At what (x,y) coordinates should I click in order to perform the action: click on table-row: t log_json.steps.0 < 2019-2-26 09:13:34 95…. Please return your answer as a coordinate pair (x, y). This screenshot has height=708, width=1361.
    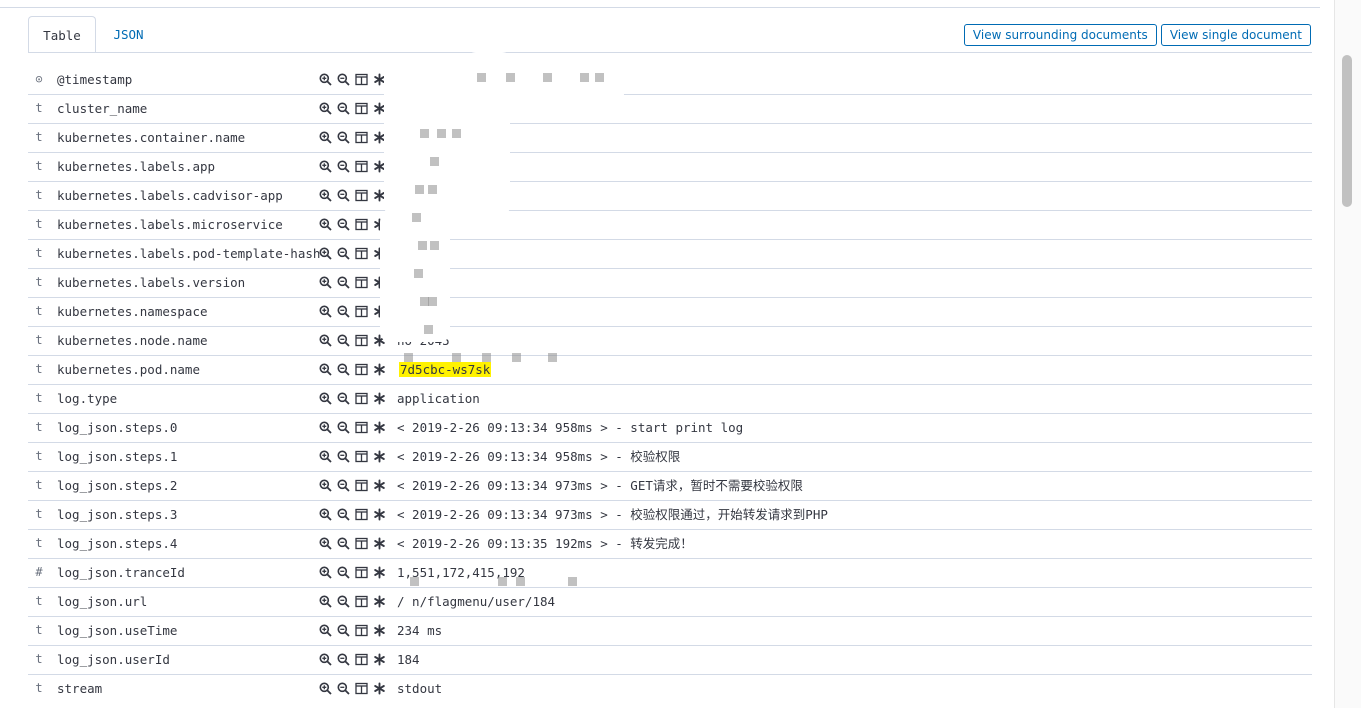
    Looking at the image, I should click on (670, 428).